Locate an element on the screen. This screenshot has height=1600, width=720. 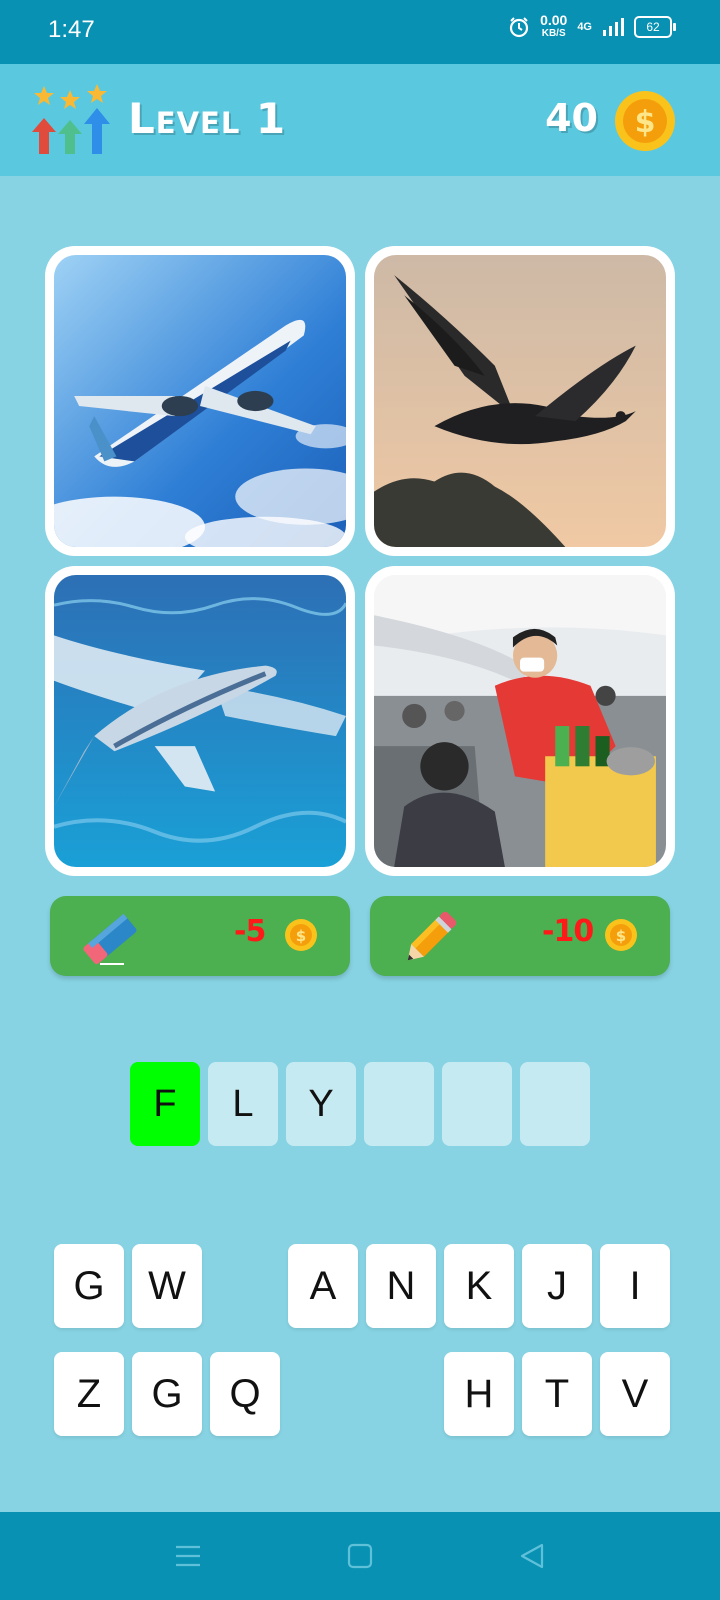
letter-key: V is located at coordinates (635, 1394).